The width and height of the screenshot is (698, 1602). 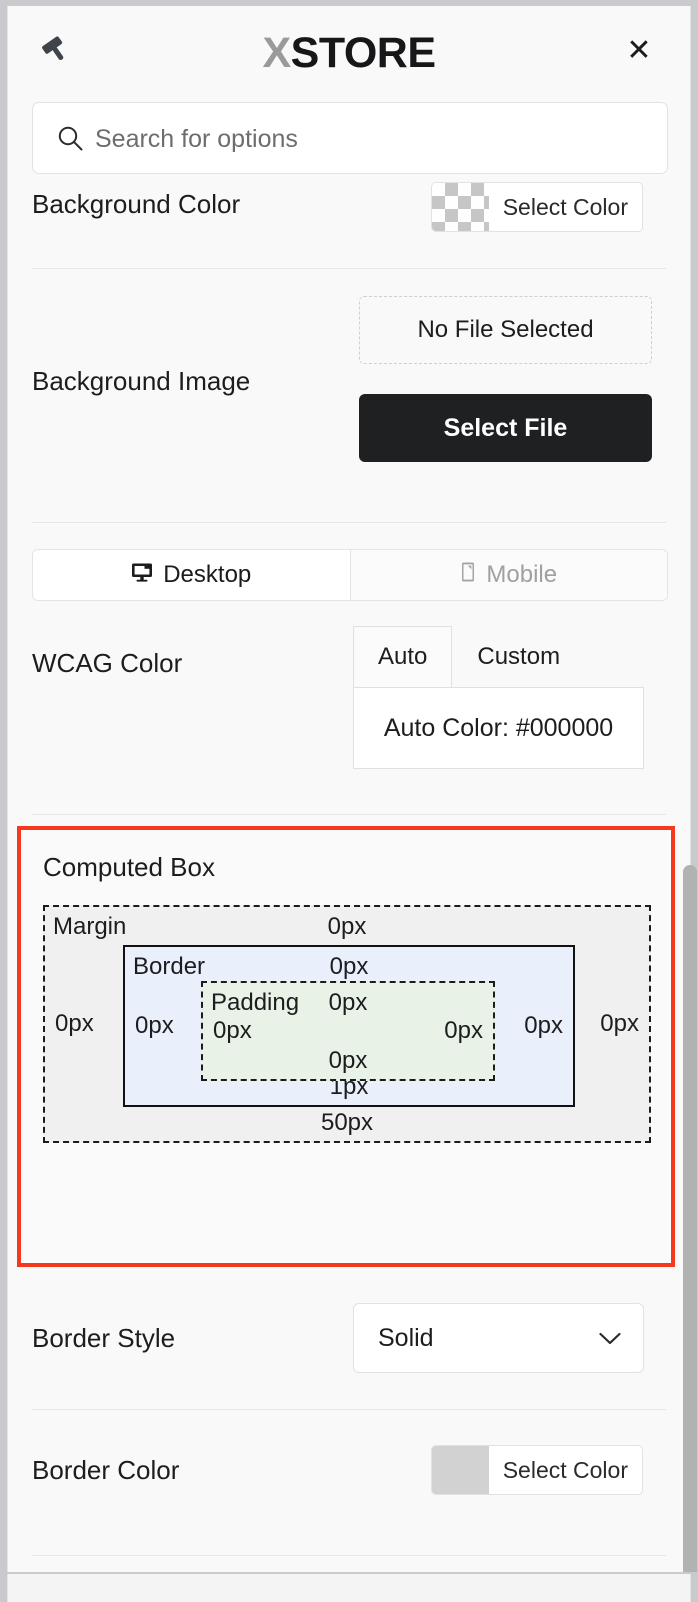 I want to click on wcag-tab-custom-label: Custom, so click(x=519, y=656).